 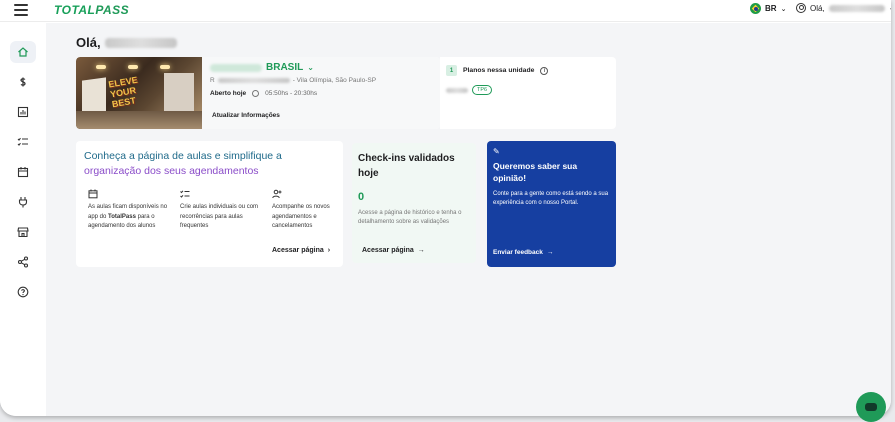 What do you see at coordinates (801, 8) in the screenshot?
I see `user-avatar-icon` at bounding box center [801, 8].